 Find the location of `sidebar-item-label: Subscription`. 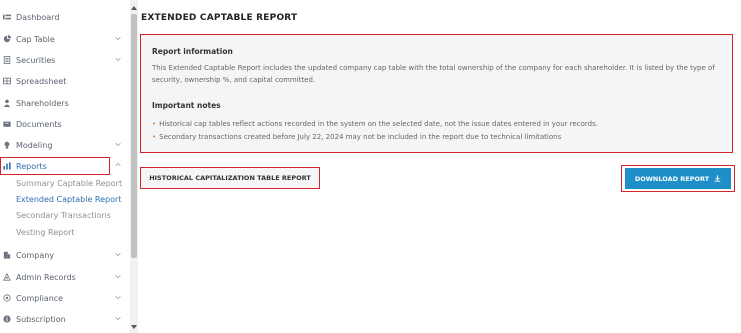

sidebar-item-label: Subscription is located at coordinates (41, 319).